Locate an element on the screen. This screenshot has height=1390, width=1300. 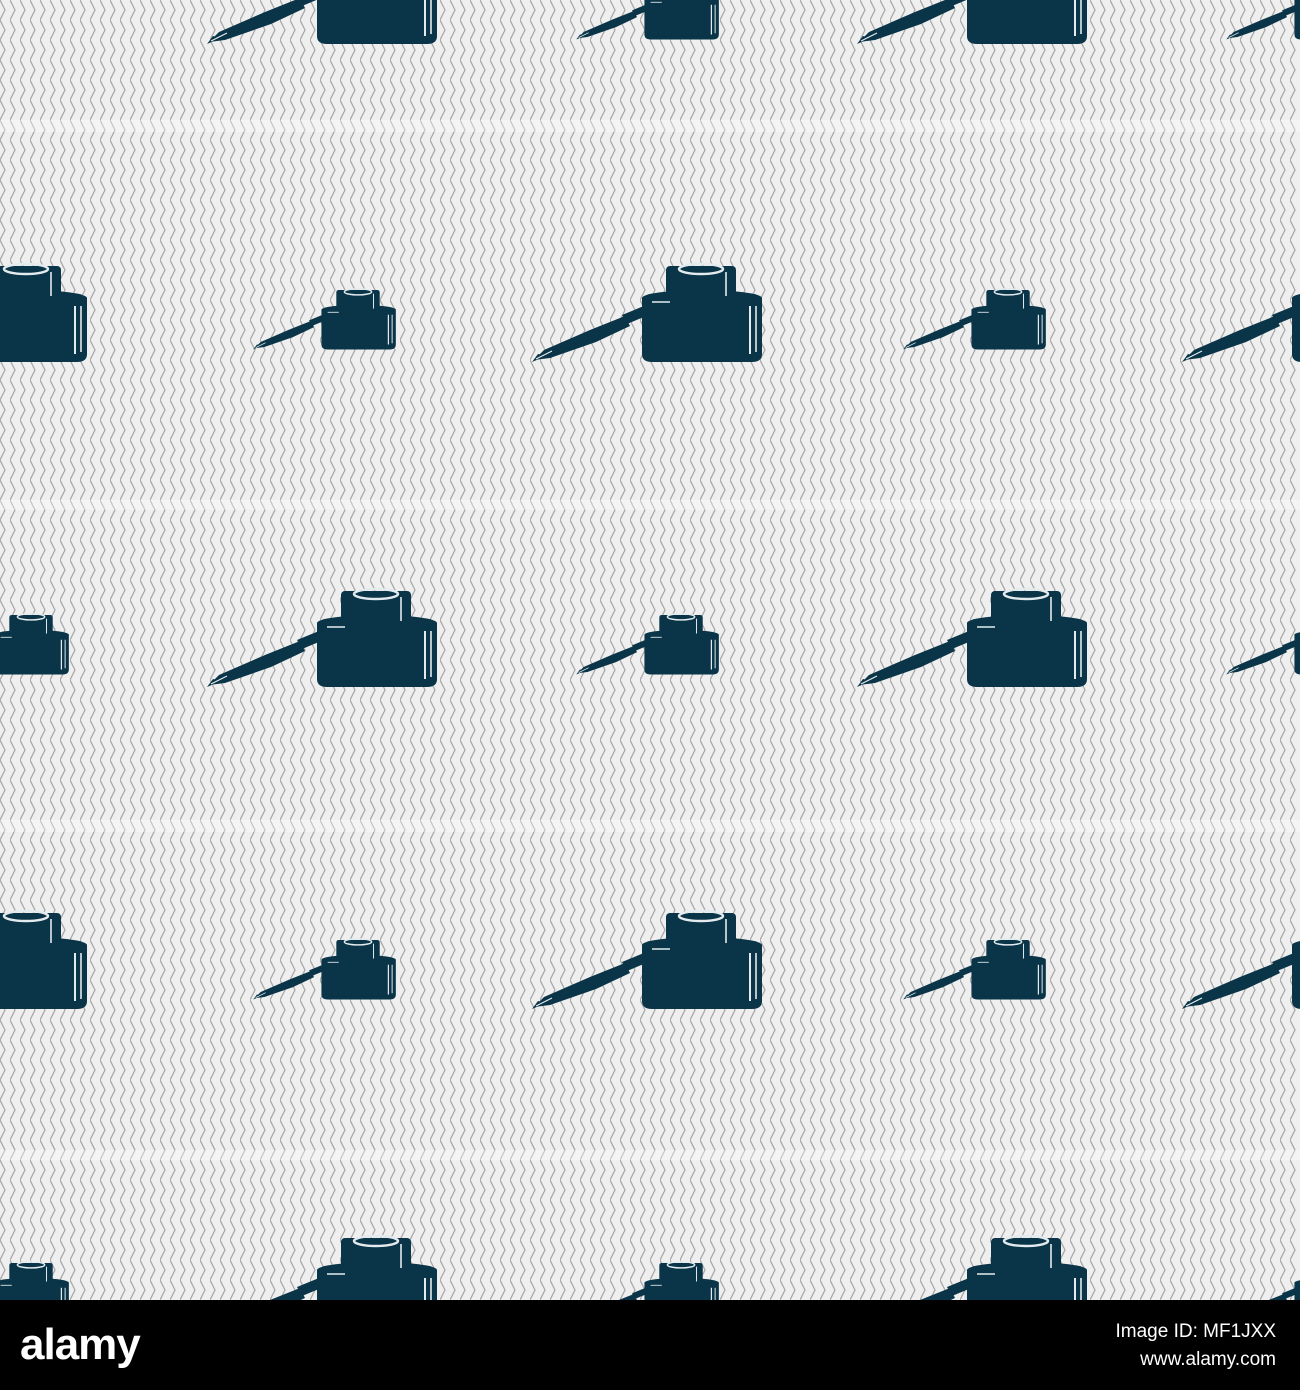
image-id-label: Image ID: MF1JXX is located at coordinates (1196, 1331).